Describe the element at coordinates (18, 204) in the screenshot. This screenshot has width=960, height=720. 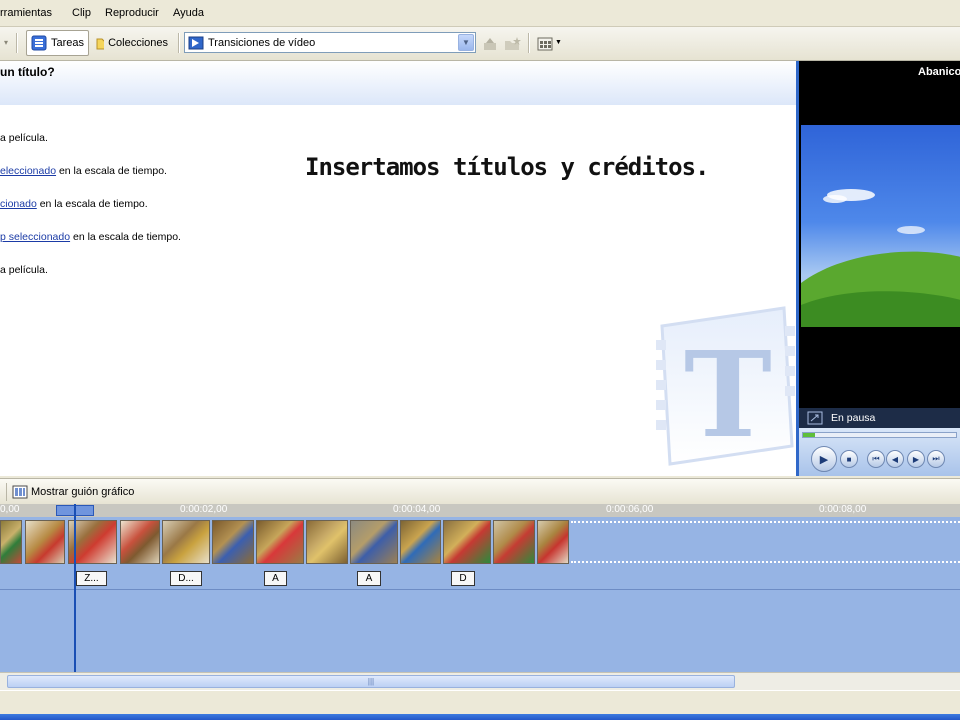
I see `task-link-3: cionado` at that location.